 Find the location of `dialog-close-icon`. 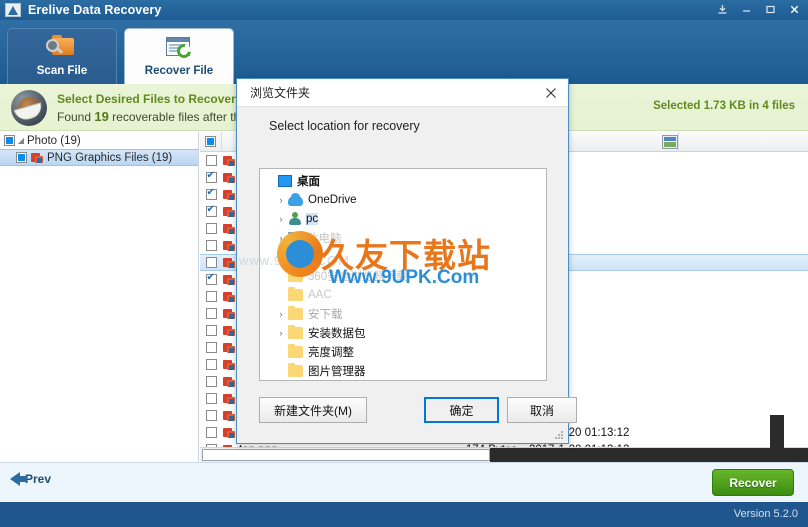

dialog-close-icon is located at coordinates (551, 93).